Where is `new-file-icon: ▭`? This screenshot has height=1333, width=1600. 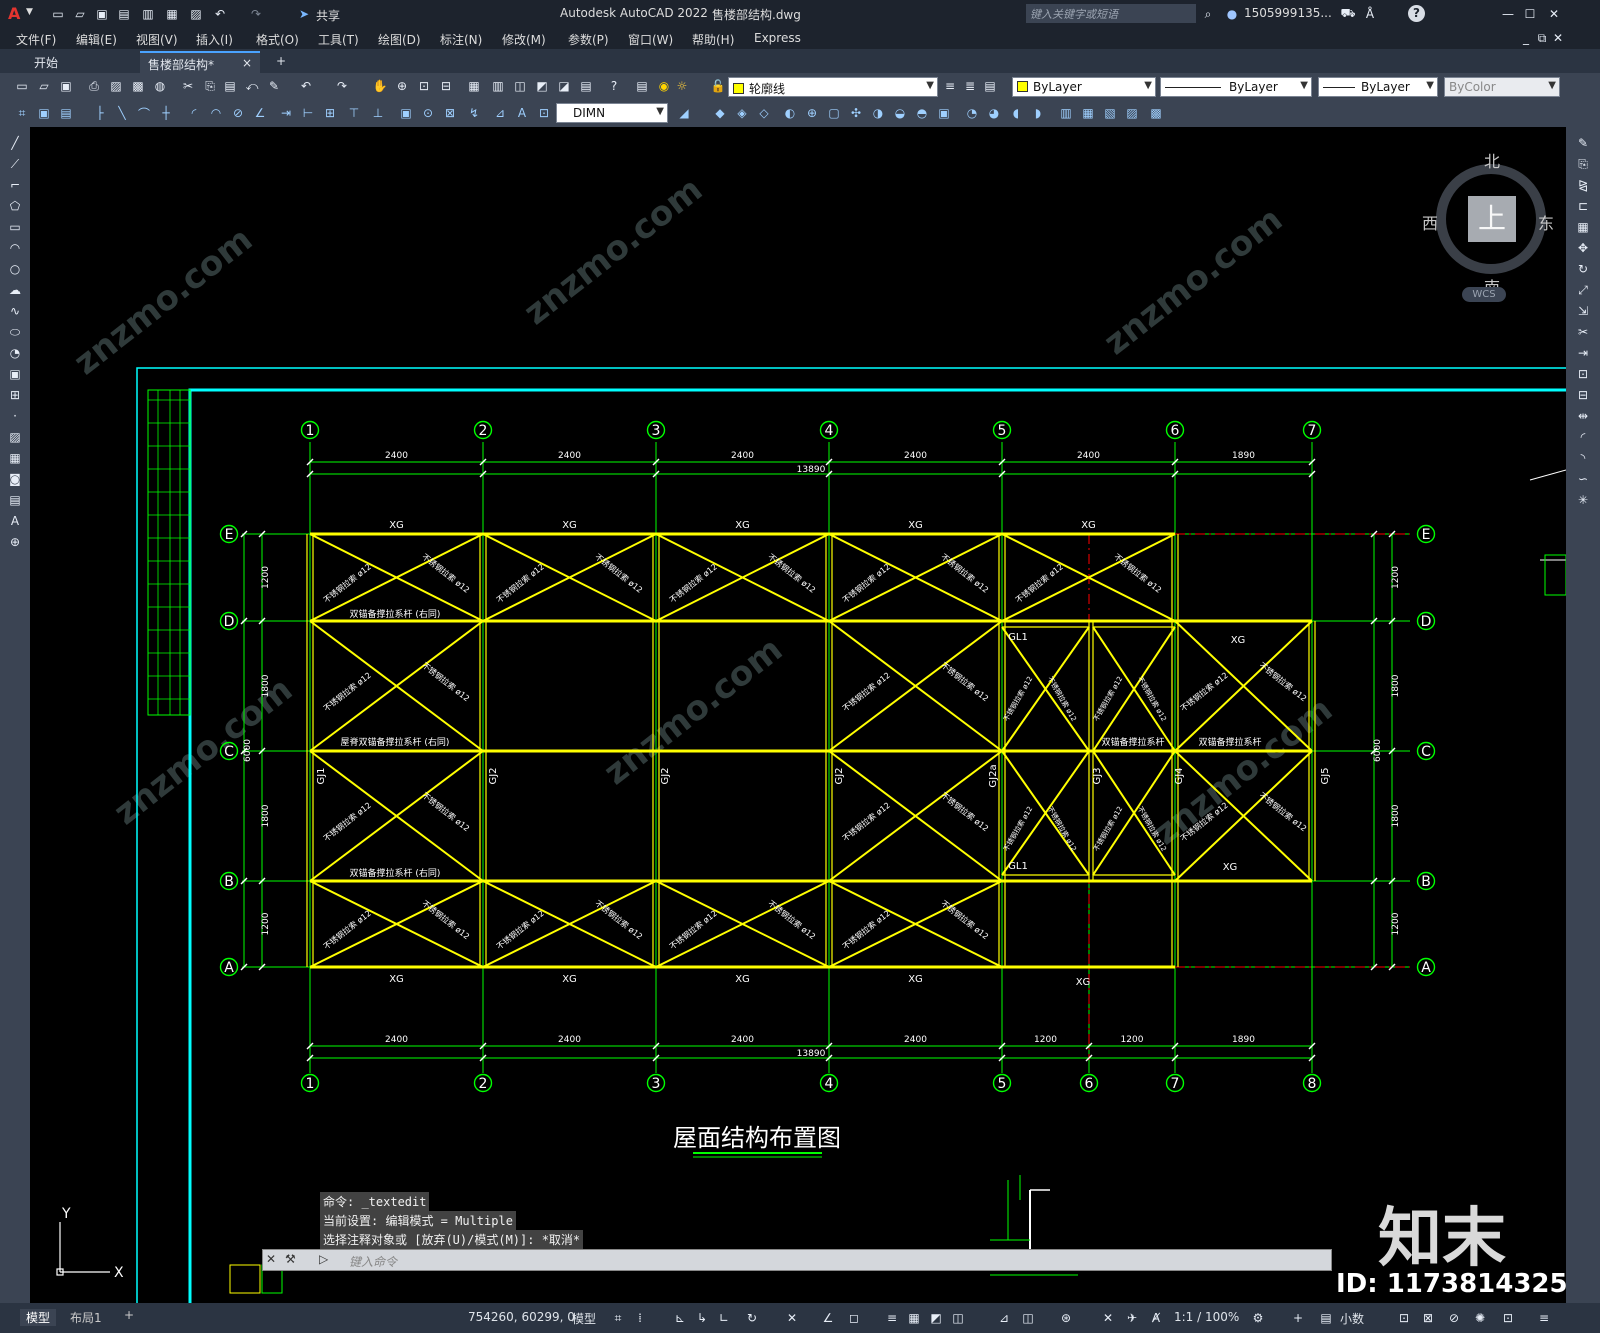 new-file-icon: ▭ is located at coordinates (58, 14).